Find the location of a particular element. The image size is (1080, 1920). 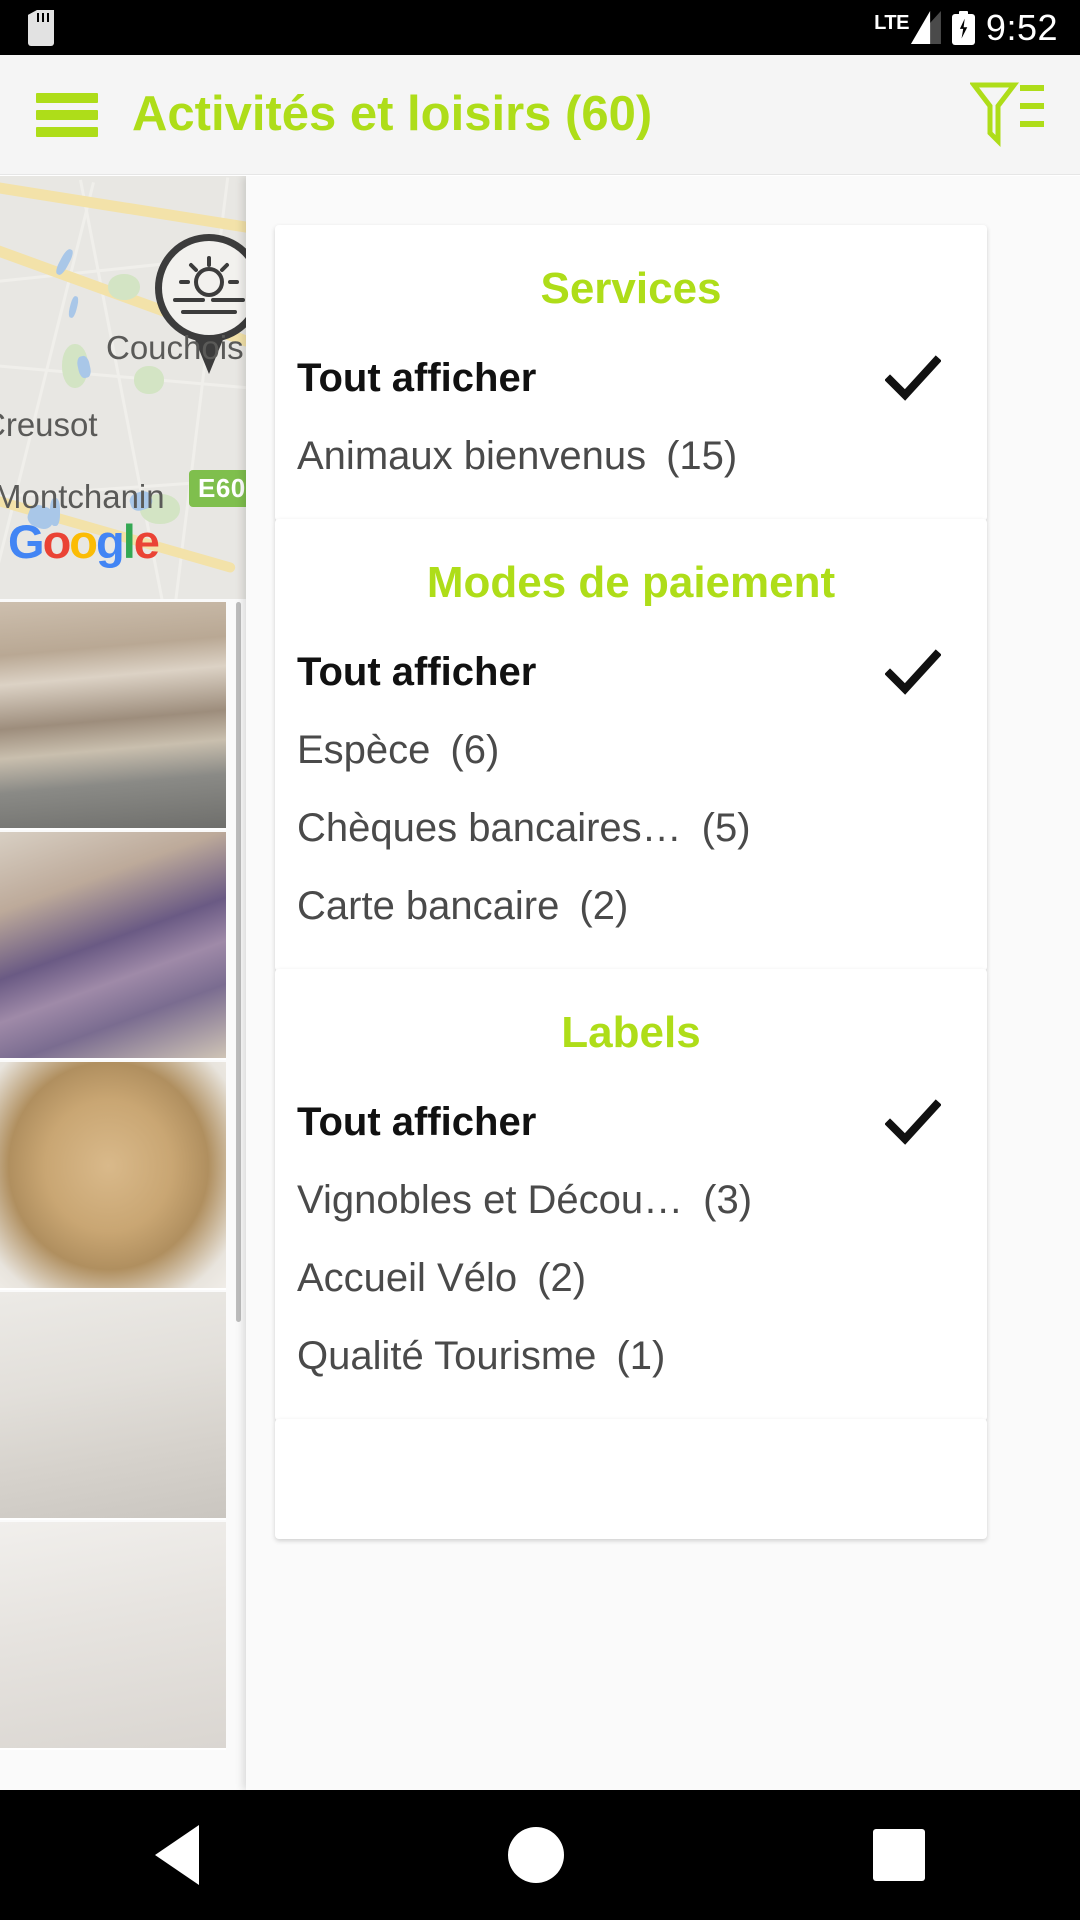

filter-option-label: Accueil Vélo is located at coordinates (407, 1278).